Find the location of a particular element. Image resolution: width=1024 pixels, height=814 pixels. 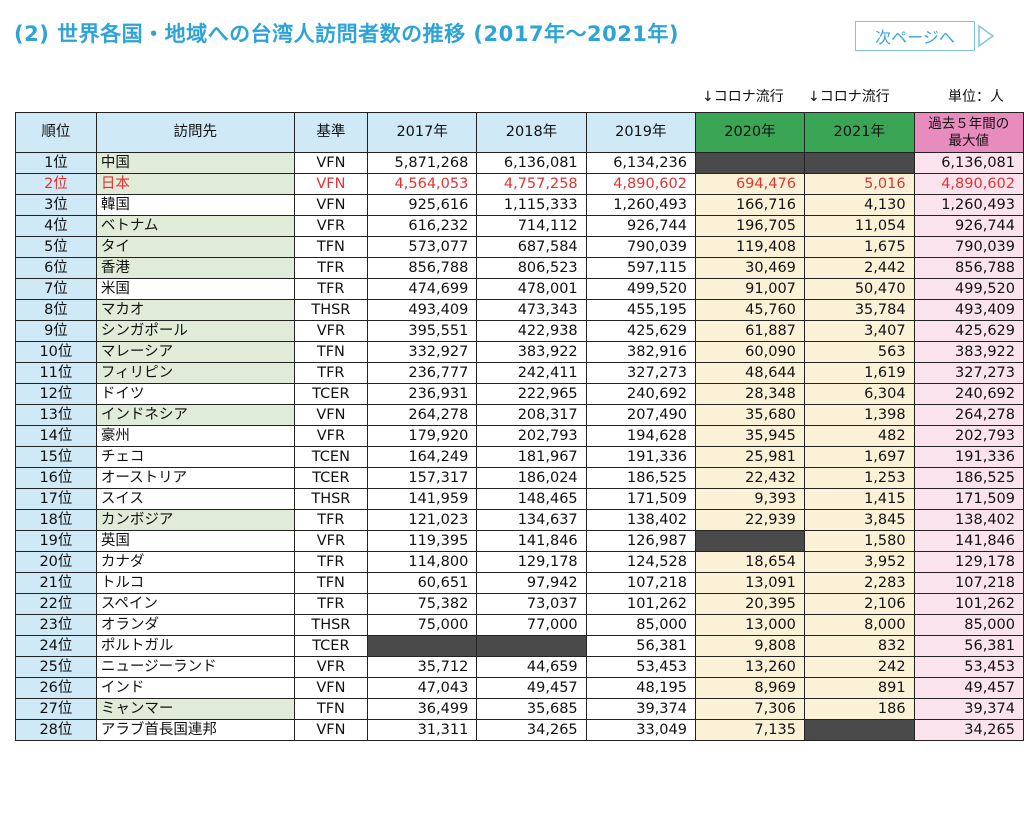

cell-max: 327,273 is located at coordinates (968, 373).